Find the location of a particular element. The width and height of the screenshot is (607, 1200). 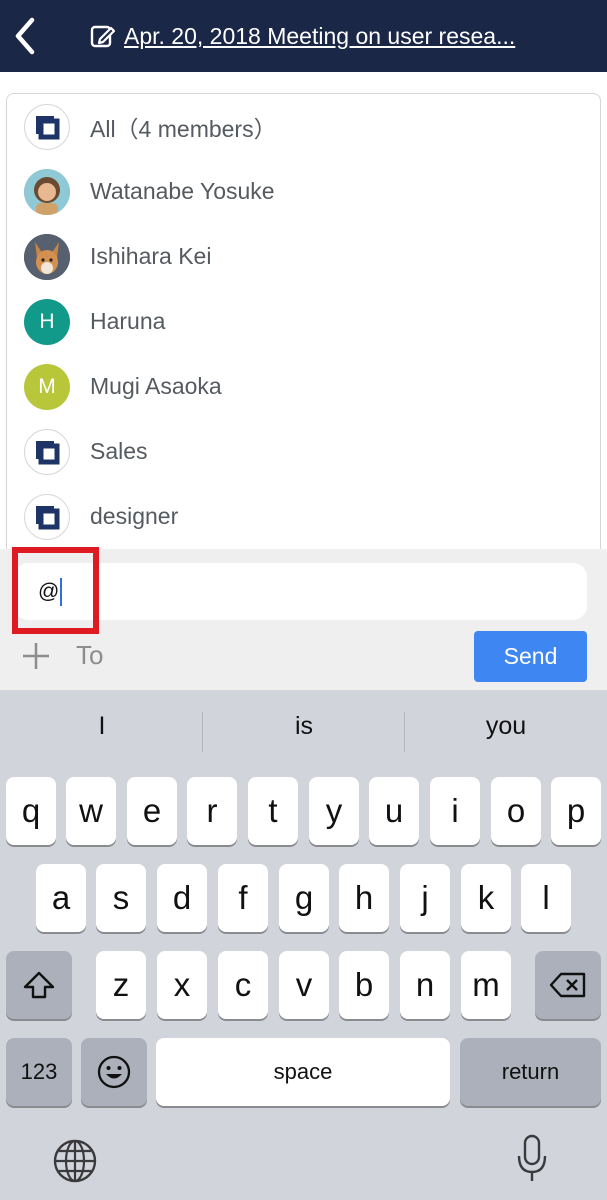

globe-icon is located at coordinates (75, 1161).